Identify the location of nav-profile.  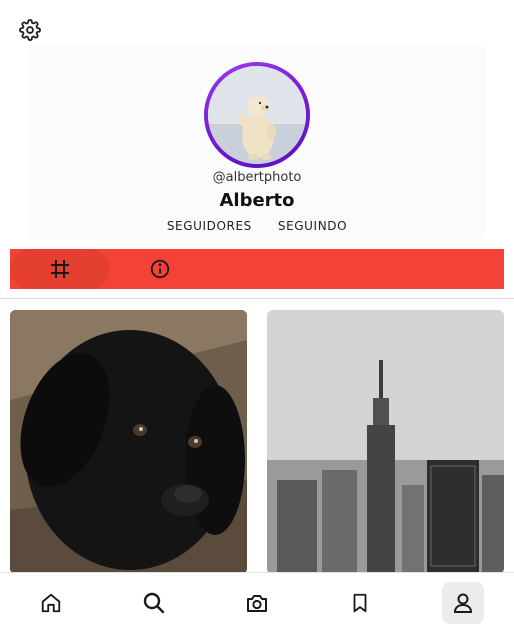
(462, 603).